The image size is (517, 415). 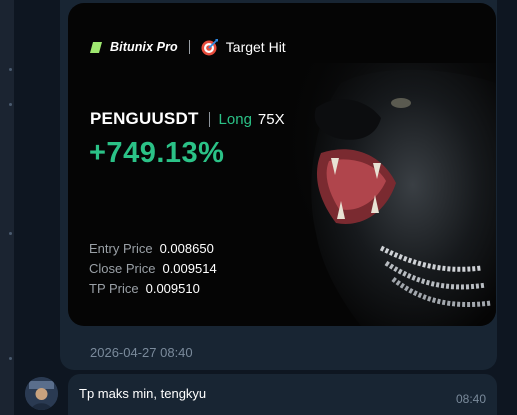 I want to click on price-label: TP Price, so click(x=114, y=288).